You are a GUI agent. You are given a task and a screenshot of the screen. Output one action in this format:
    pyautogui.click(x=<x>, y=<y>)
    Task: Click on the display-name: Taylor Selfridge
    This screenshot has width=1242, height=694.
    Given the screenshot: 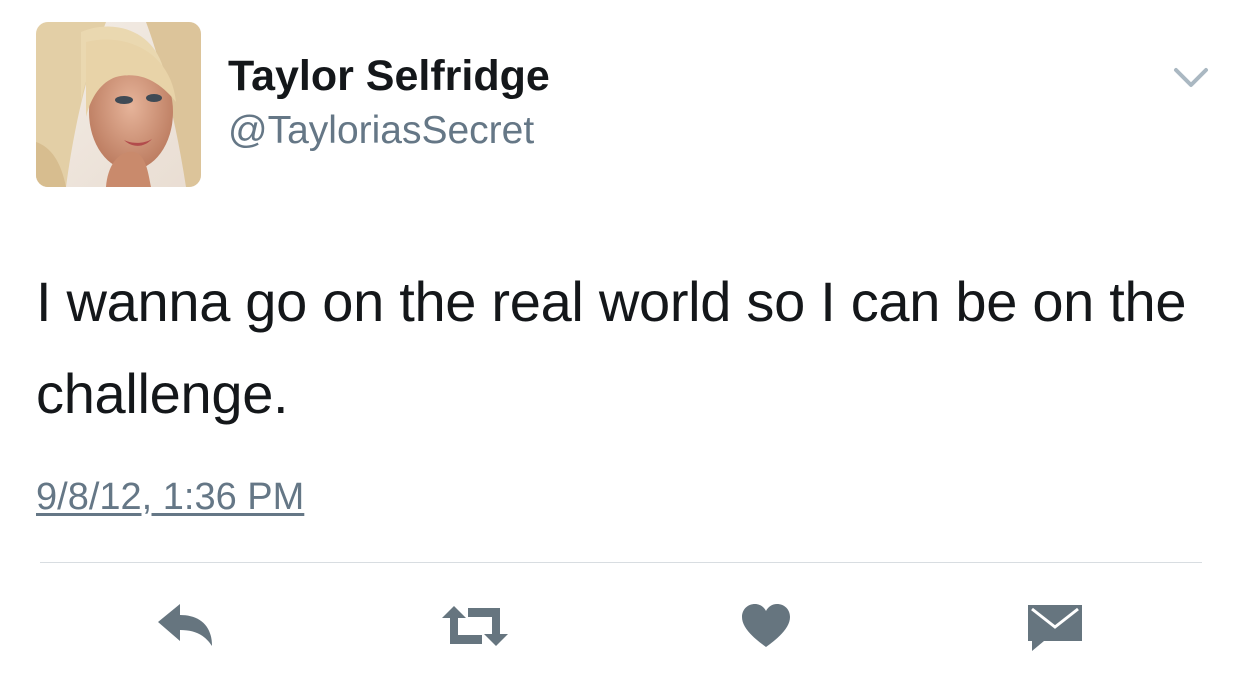 What is the action you would take?
    pyautogui.click(x=389, y=76)
    